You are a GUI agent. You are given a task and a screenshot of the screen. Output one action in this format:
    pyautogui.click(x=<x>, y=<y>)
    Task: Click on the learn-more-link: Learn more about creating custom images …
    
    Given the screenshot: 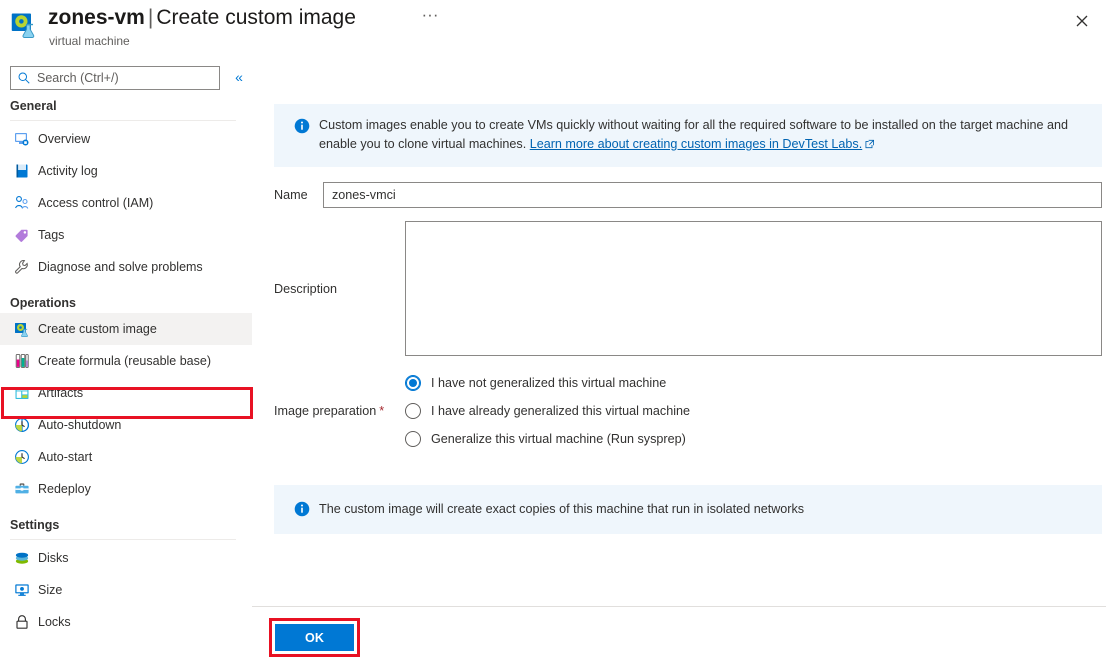 What is the action you would take?
    pyautogui.click(x=696, y=144)
    